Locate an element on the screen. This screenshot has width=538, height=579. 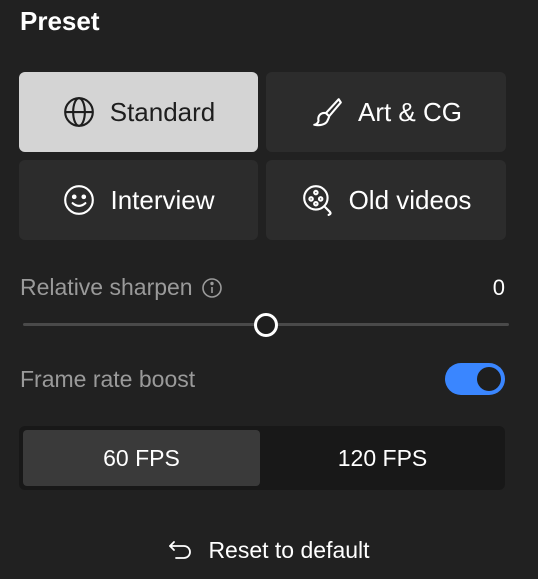
preset-art-cg-button: Art & CG is located at coordinates (386, 112).